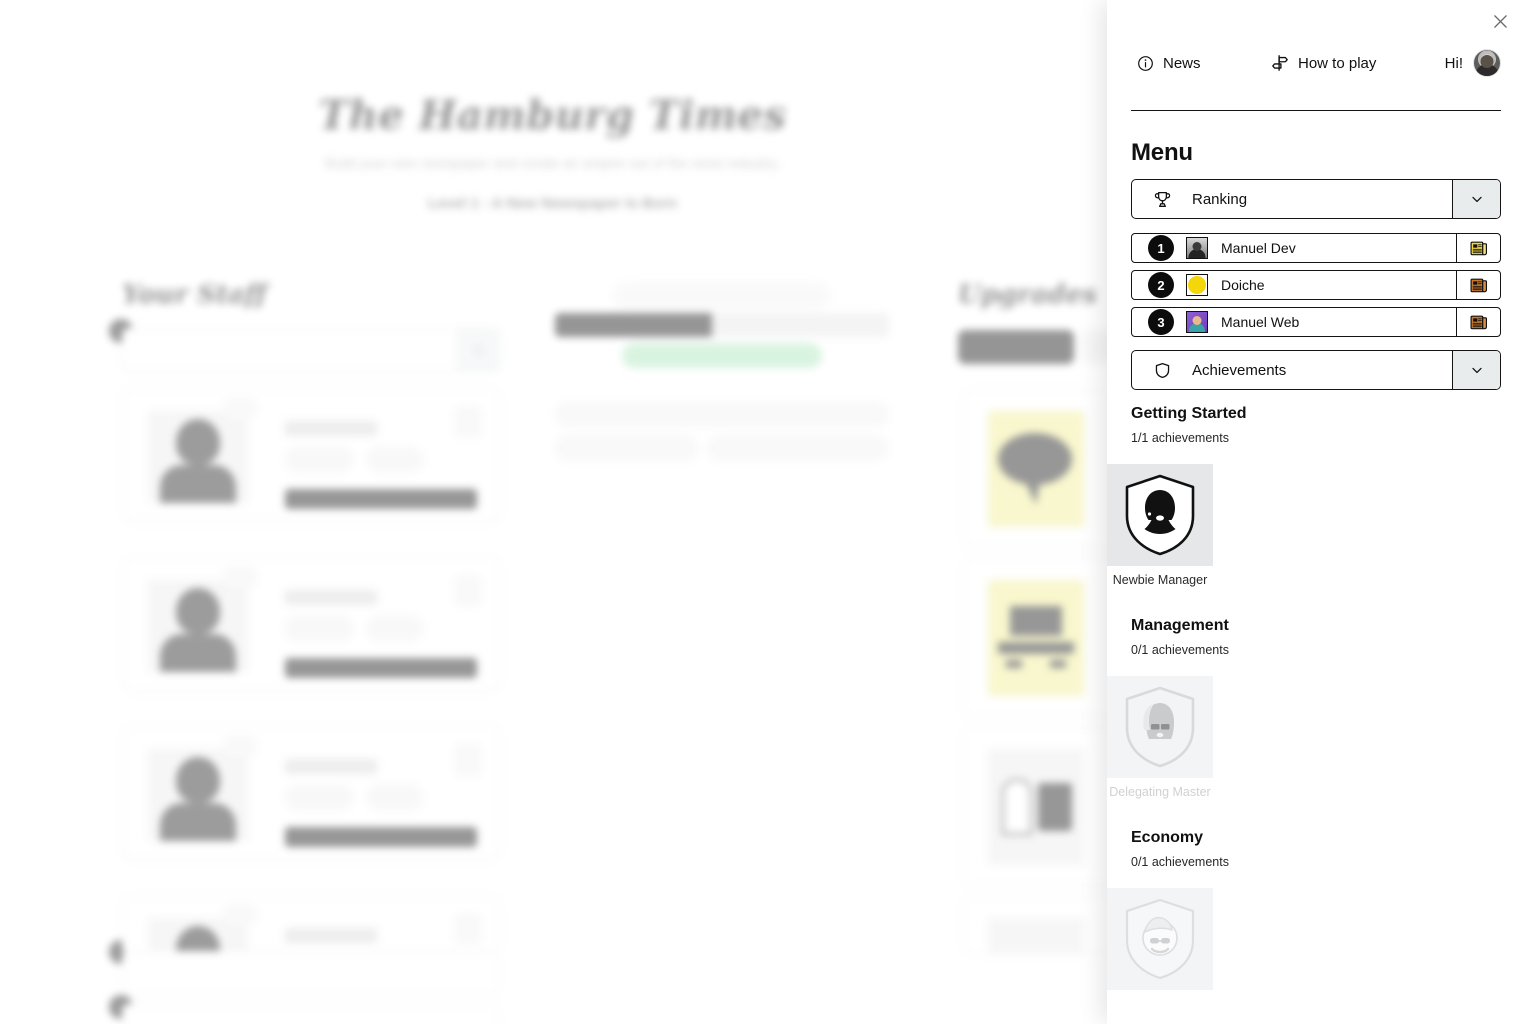  Describe the element at coordinates (1316, 248) in the screenshot. I see `ranking-row: 1 Manuel Dev` at that location.